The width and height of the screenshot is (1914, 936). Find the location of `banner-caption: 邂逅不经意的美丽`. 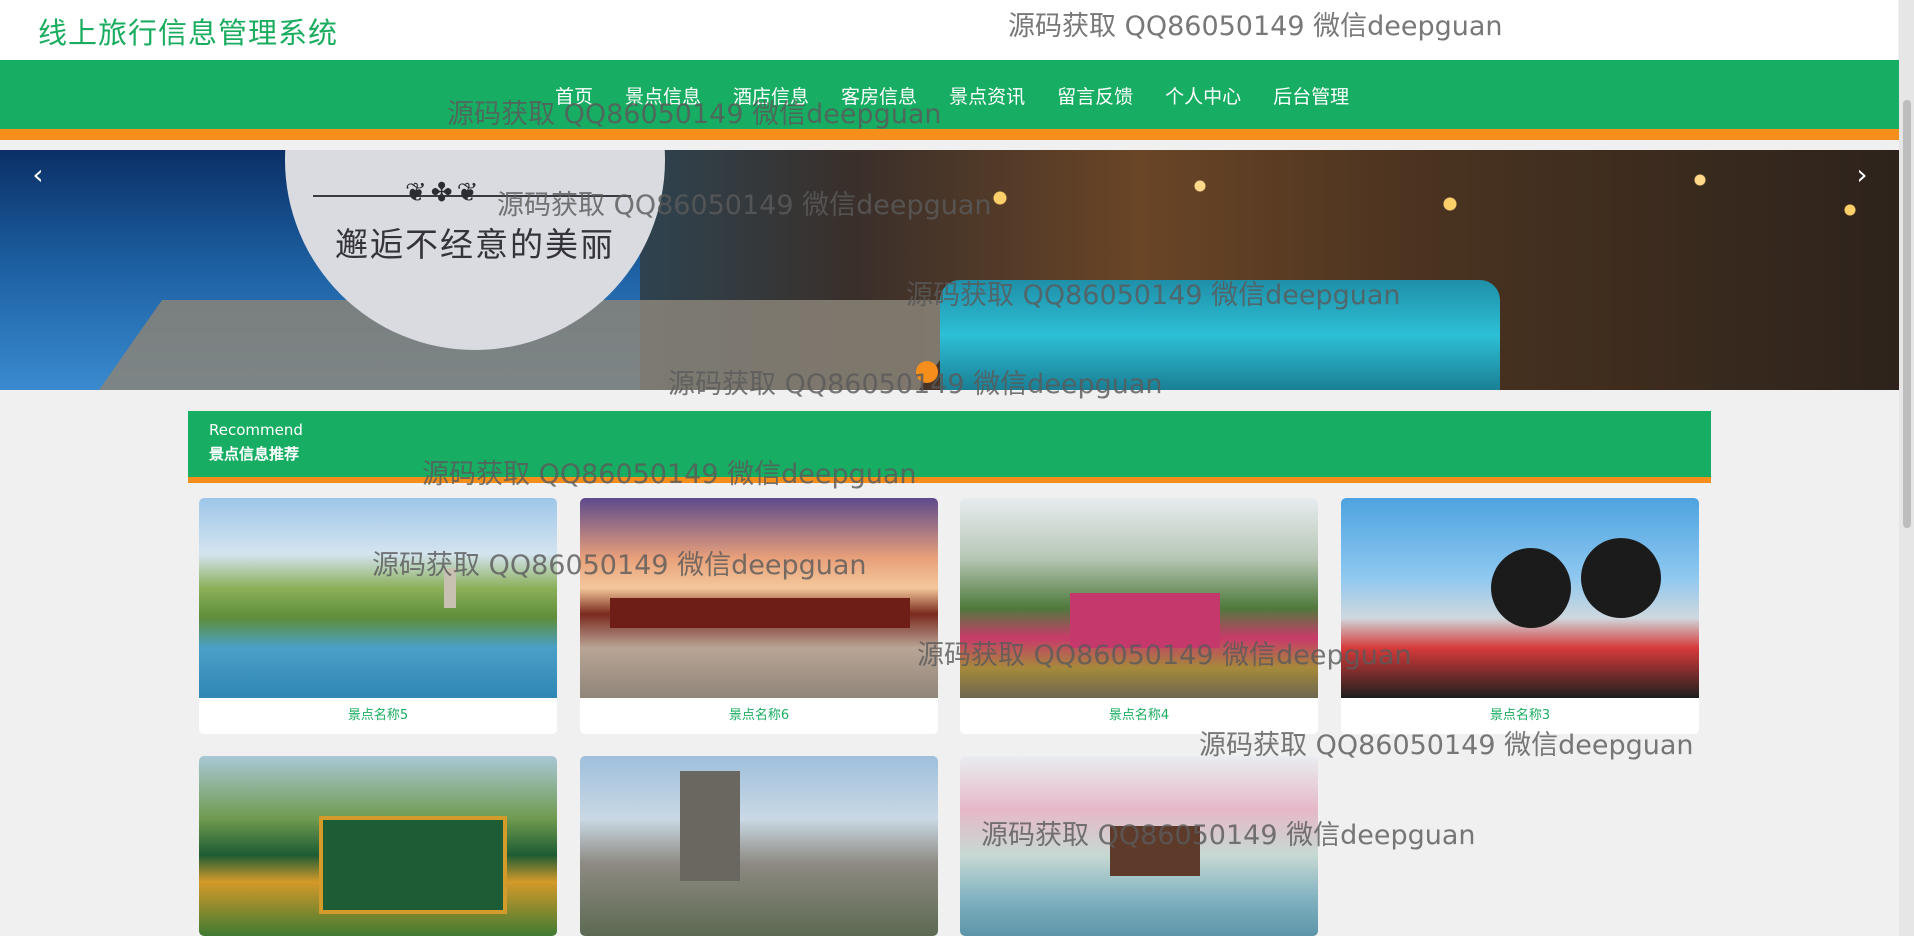

banner-caption: 邂逅不经意的美丽 is located at coordinates (475, 244).